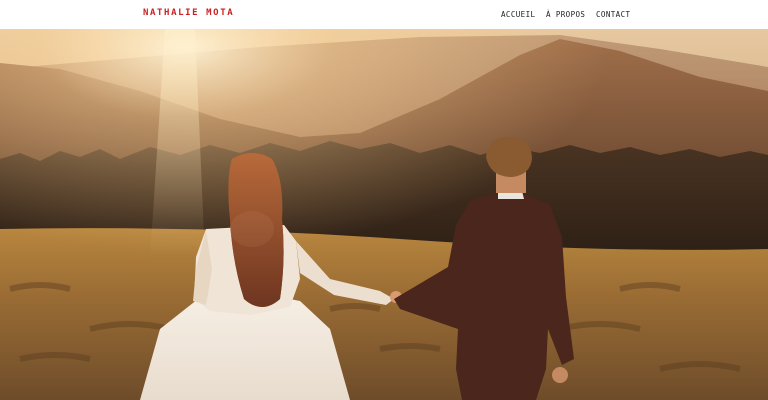 This screenshot has height=400, width=768. I want to click on nav-link-a-propos: À PROPOS, so click(565, 14).